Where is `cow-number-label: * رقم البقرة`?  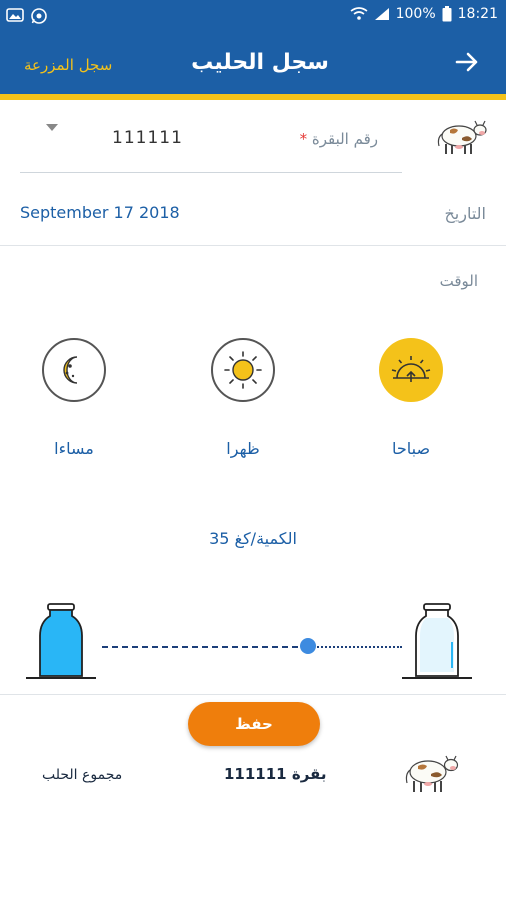 cow-number-label: * رقم البقرة is located at coordinates (337, 139).